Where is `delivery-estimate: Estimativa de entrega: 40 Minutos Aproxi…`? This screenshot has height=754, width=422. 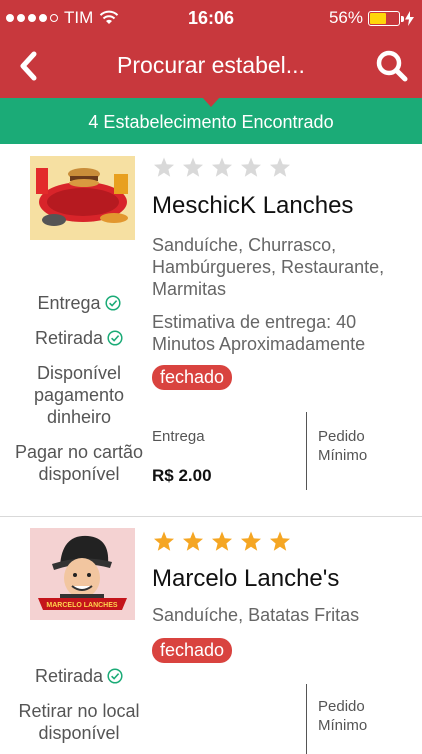 delivery-estimate: Estimativa de entrega: 40 Minutos Aproxi… is located at coordinates (259, 333).